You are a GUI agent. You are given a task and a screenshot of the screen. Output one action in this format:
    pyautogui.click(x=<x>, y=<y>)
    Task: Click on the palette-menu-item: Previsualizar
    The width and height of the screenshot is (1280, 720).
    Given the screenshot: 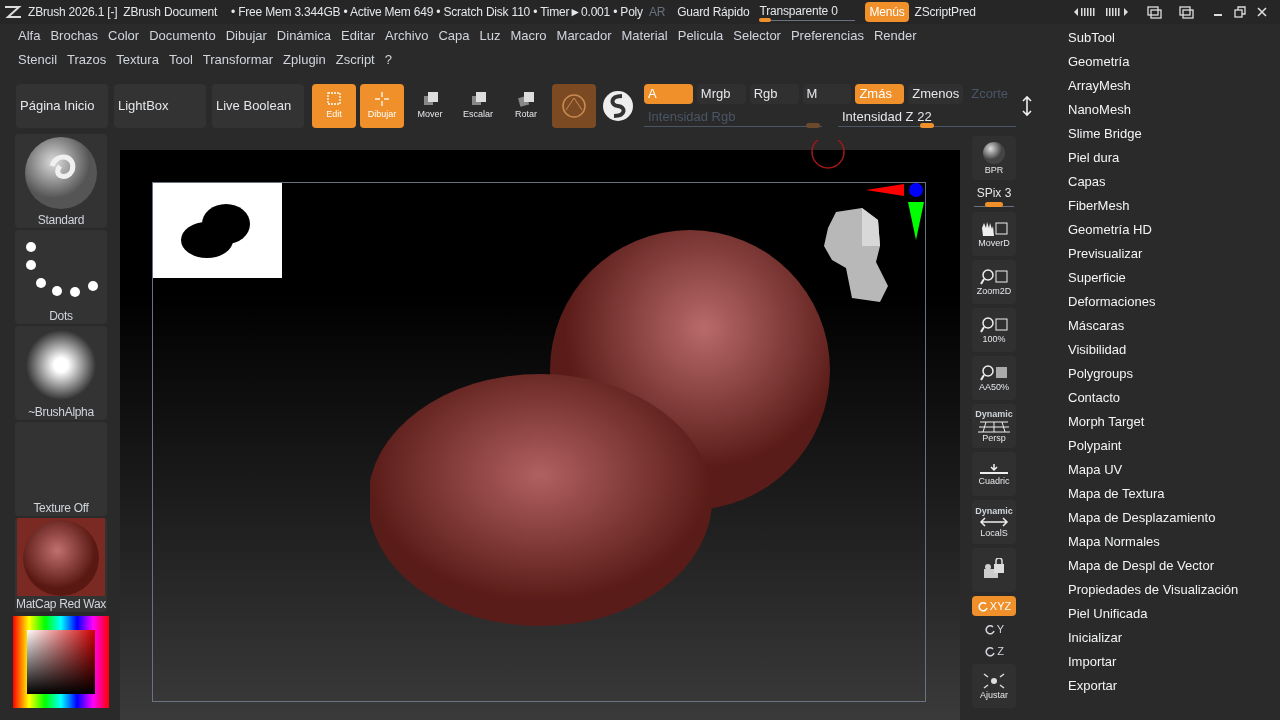 What is the action you would take?
    pyautogui.click(x=1174, y=254)
    